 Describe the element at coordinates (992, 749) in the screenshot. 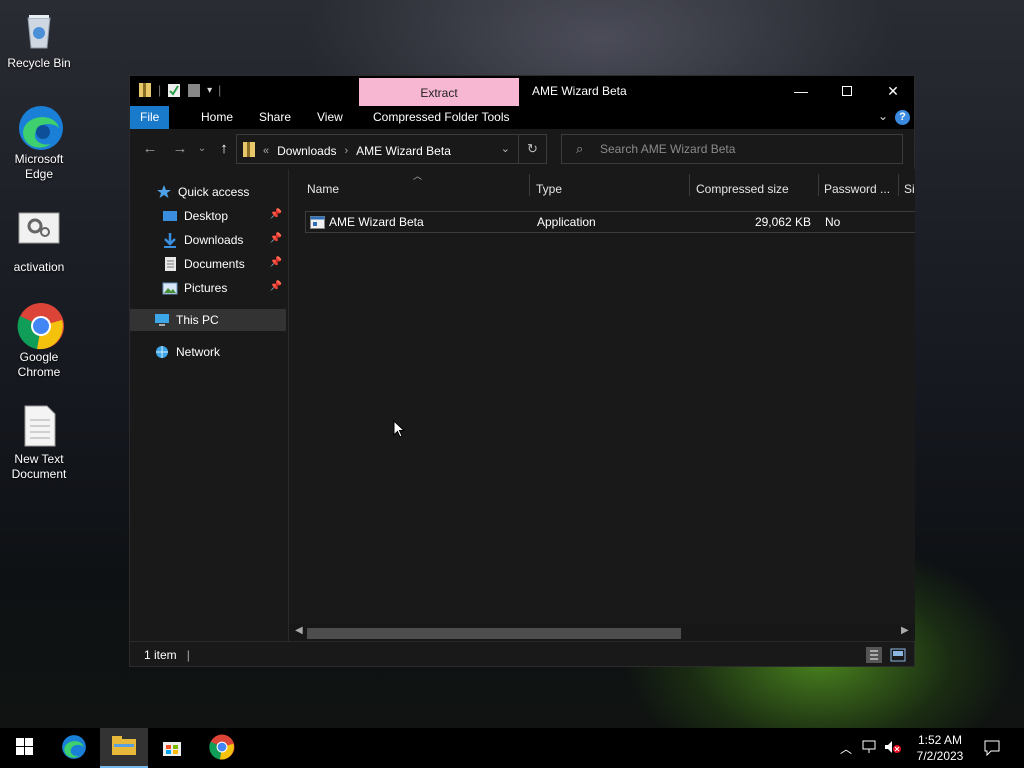

I see `notifications-icon` at that location.